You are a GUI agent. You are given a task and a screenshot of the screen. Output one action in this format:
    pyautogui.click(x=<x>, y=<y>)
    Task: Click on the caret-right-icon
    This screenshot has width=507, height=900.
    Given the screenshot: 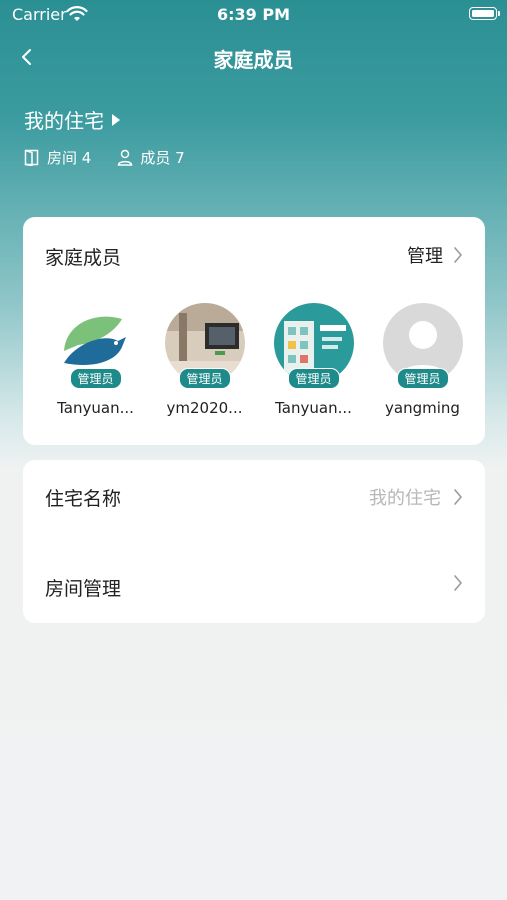 What is the action you would take?
    pyautogui.click(x=116, y=119)
    